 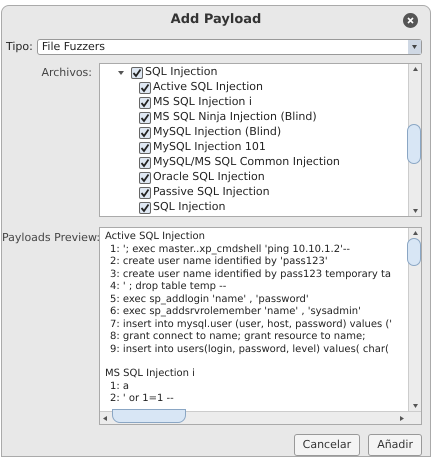 I want to click on payload-line: 7: insert into mysql.user (user, host, password) values (', so click(x=251, y=324).